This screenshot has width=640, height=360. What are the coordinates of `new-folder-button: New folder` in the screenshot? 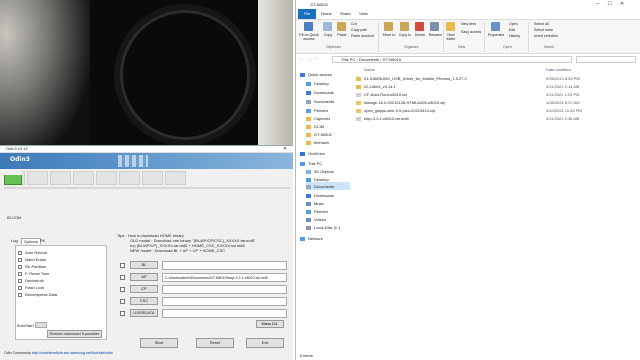 It's located at (451, 37).